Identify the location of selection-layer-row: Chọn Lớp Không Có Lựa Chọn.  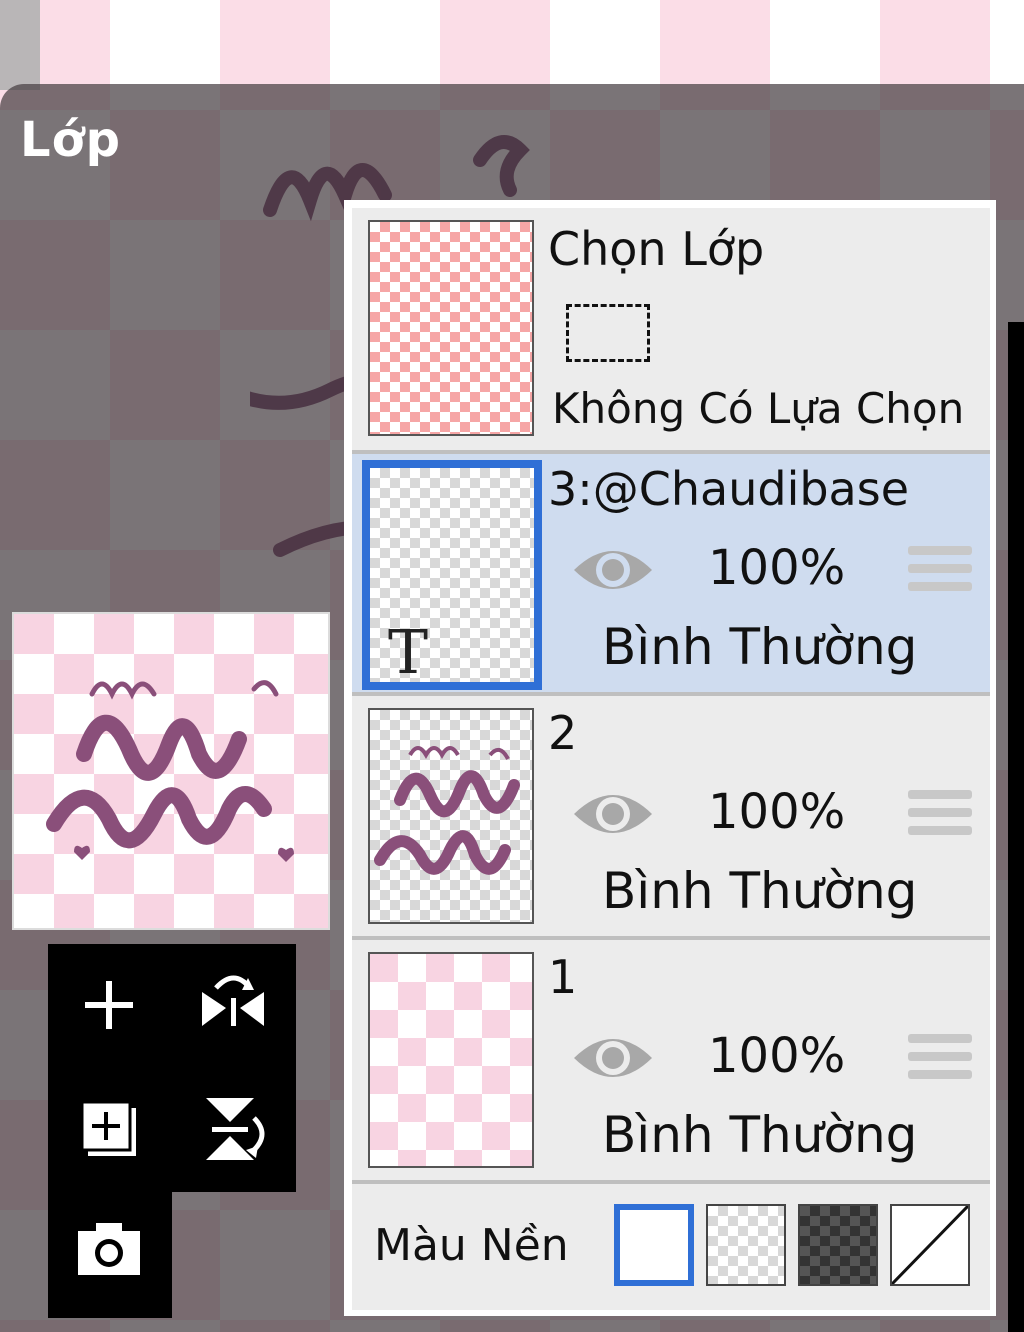
(671, 329).